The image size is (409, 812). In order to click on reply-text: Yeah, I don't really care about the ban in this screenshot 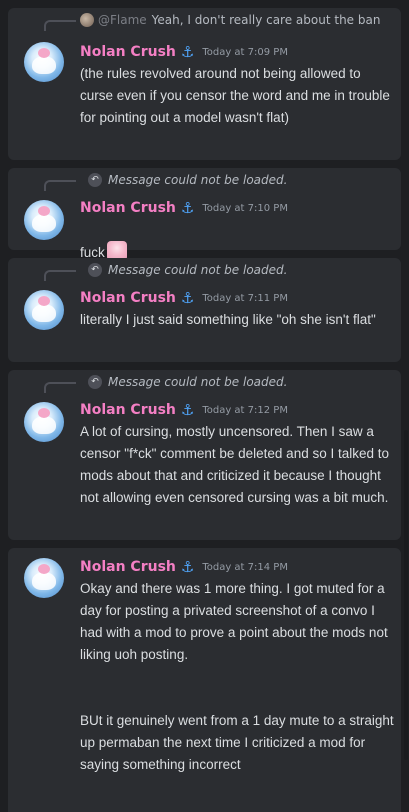, I will do `click(266, 20)`.